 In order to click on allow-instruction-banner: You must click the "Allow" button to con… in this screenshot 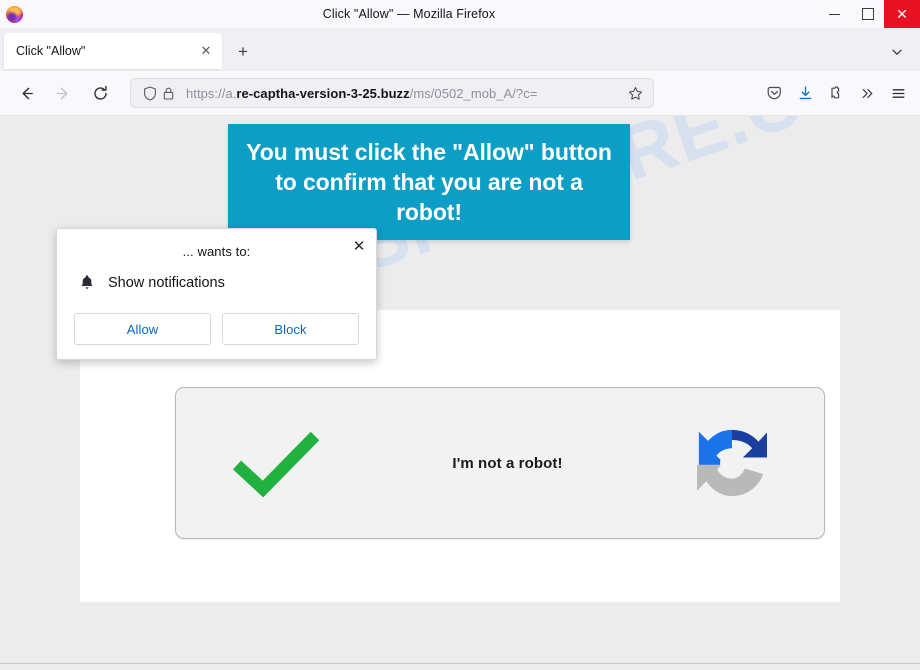, I will do `click(429, 182)`.